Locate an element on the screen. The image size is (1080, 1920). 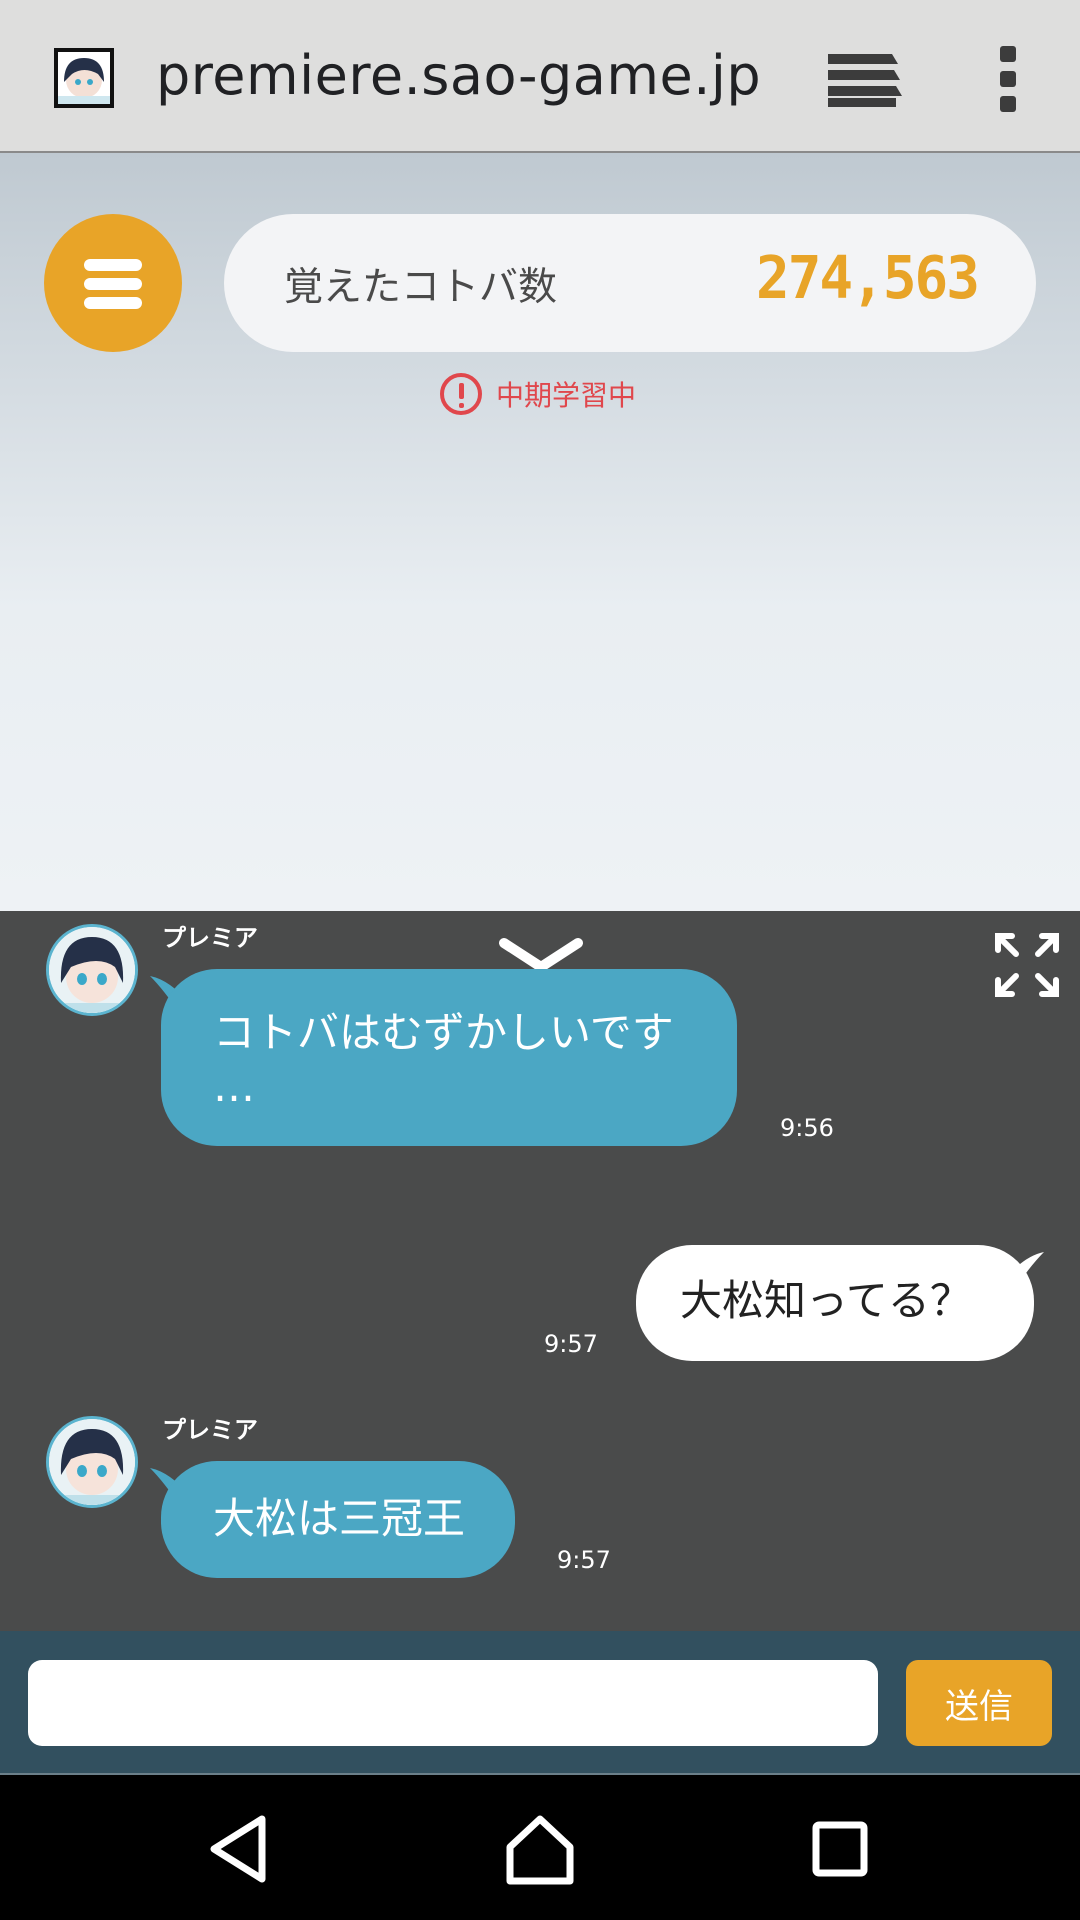
message-input-bar: 送信 is located at coordinates (540, 1703).